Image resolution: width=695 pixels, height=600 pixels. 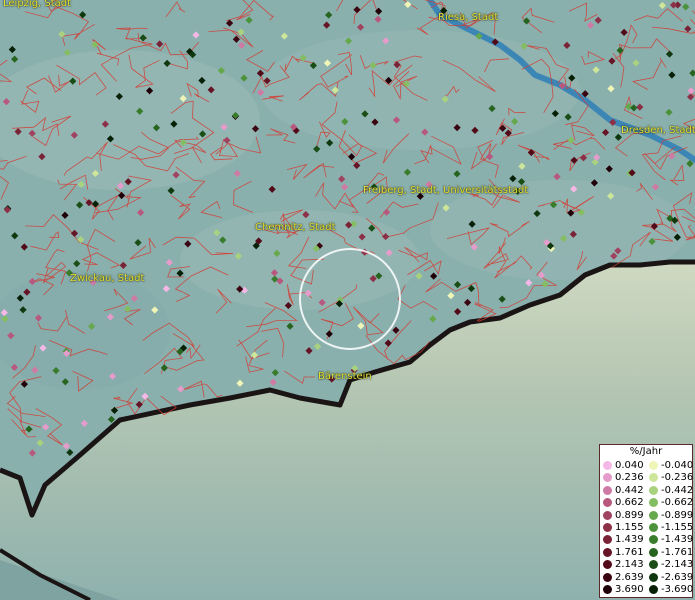 What do you see at coordinates (677, 503) in the screenshot?
I see `legend-value: -0.662` at bounding box center [677, 503].